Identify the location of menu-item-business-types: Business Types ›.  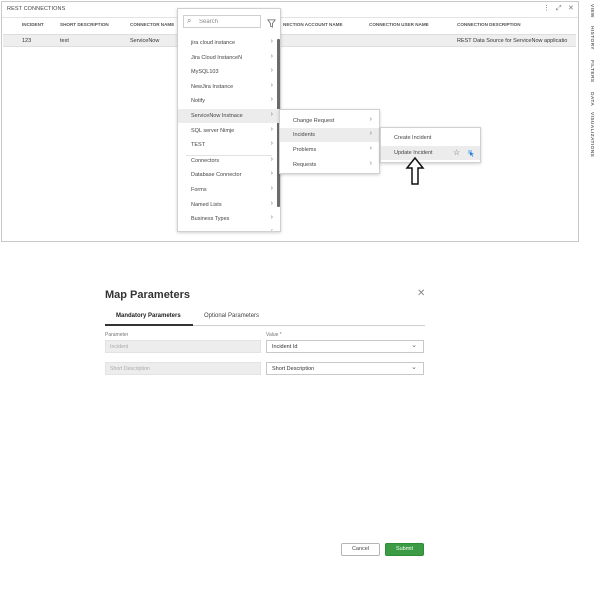
(229, 219).